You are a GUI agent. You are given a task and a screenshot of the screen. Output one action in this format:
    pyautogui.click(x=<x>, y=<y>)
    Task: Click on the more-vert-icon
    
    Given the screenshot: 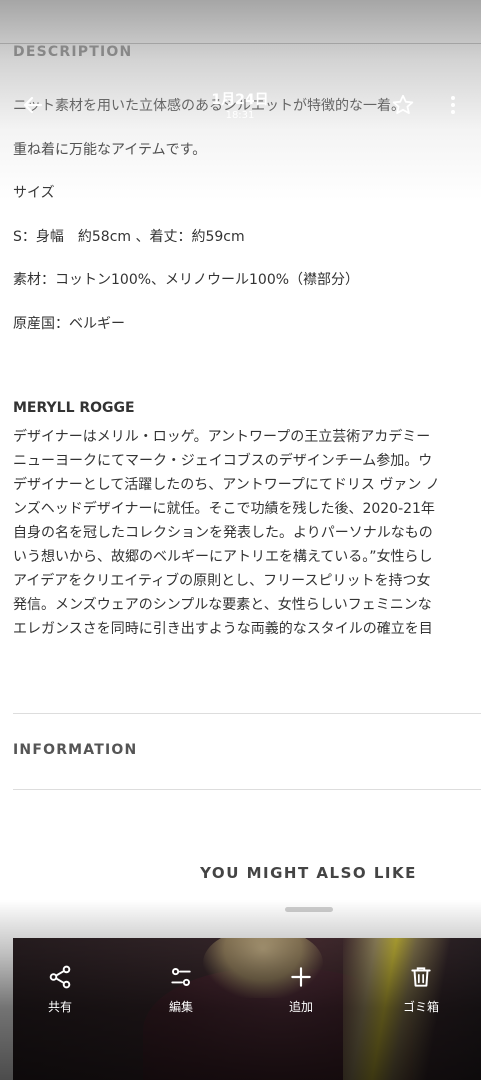 What is the action you would take?
    pyautogui.click(x=453, y=105)
    